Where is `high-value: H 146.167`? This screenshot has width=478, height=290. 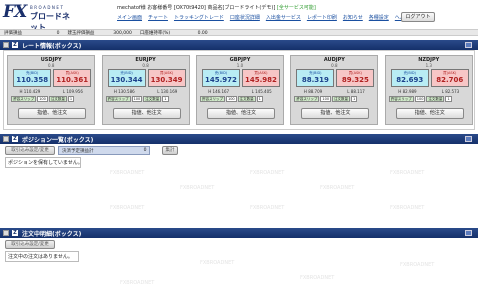 high-value: H 146.167 is located at coordinates (219, 91).